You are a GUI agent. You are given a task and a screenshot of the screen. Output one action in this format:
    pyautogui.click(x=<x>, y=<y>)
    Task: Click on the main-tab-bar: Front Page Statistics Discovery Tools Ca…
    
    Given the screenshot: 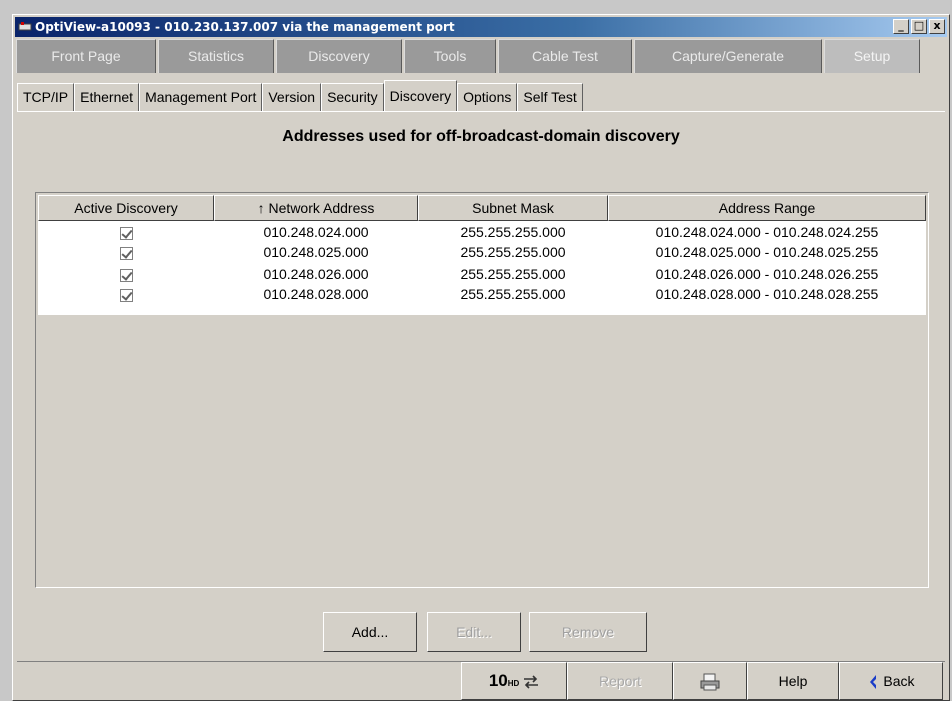 What is the action you would take?
    pyautogui.click(x=481, y=56)
    